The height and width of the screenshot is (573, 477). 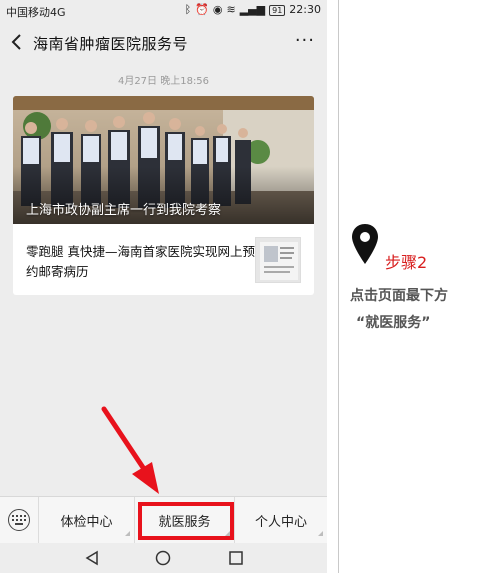 What do you see at coordinates (163, 81) in the screenshot?
I see `message-timestamp: 4月27日 晚上18:56` at bounding box center [163, 81].